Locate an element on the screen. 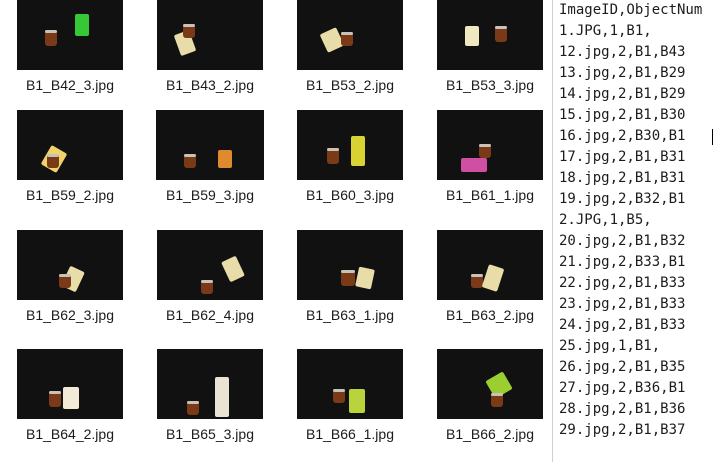 The height and width of the screenshot is (468, 720). editor-line: 2.JPG,1,B5, is located at coordinates (605, 220).